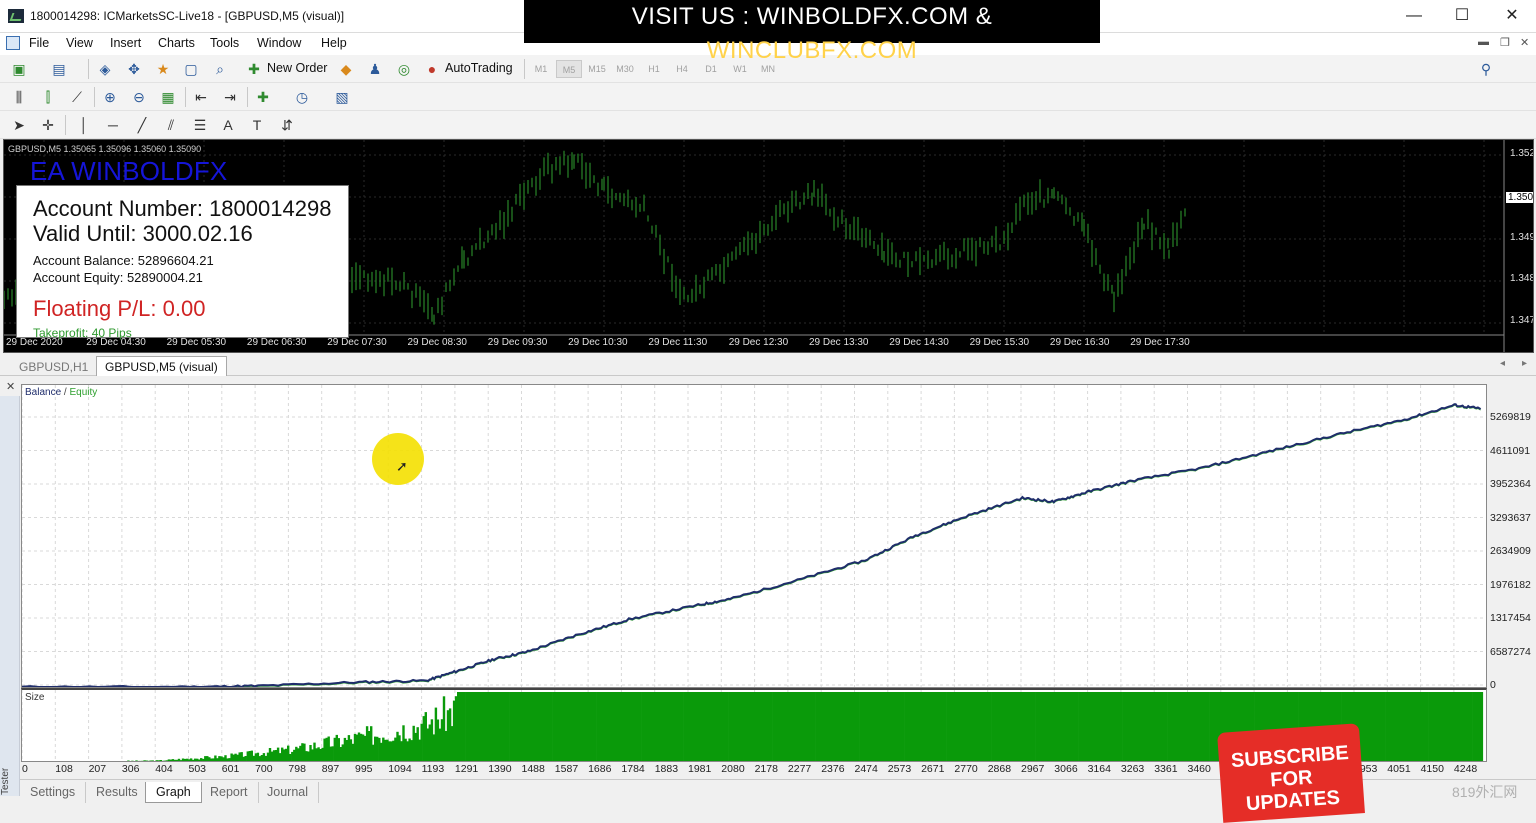 Image resolution: width=1536 pixels, height=823 pixels. What do you see at coordinates (1524, 42) in the screenshot?
I see `mdi-close-icon: ✕` at bounding box center [1524, 42].